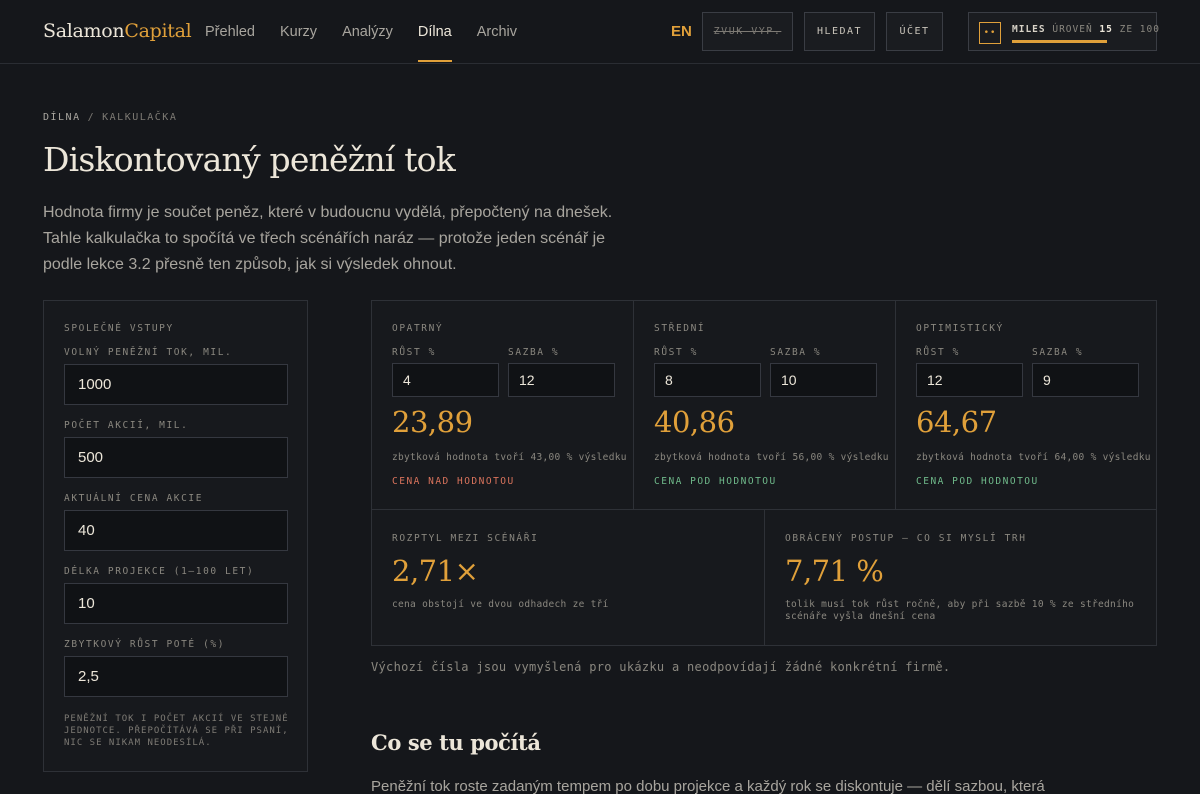 The width and height of the screenshot is (1200, 794). I want to click on scenario-verdict: CENA NAD HODNOTOU, so click(453, 481).